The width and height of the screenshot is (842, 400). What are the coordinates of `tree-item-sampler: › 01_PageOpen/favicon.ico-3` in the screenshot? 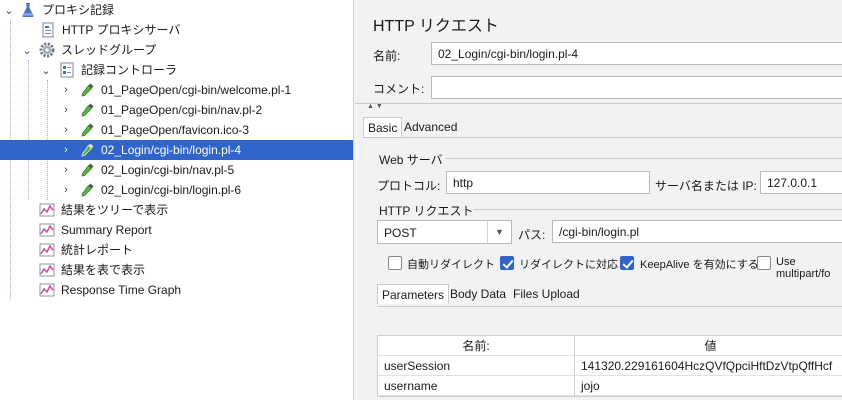 It's located at (176, 130).